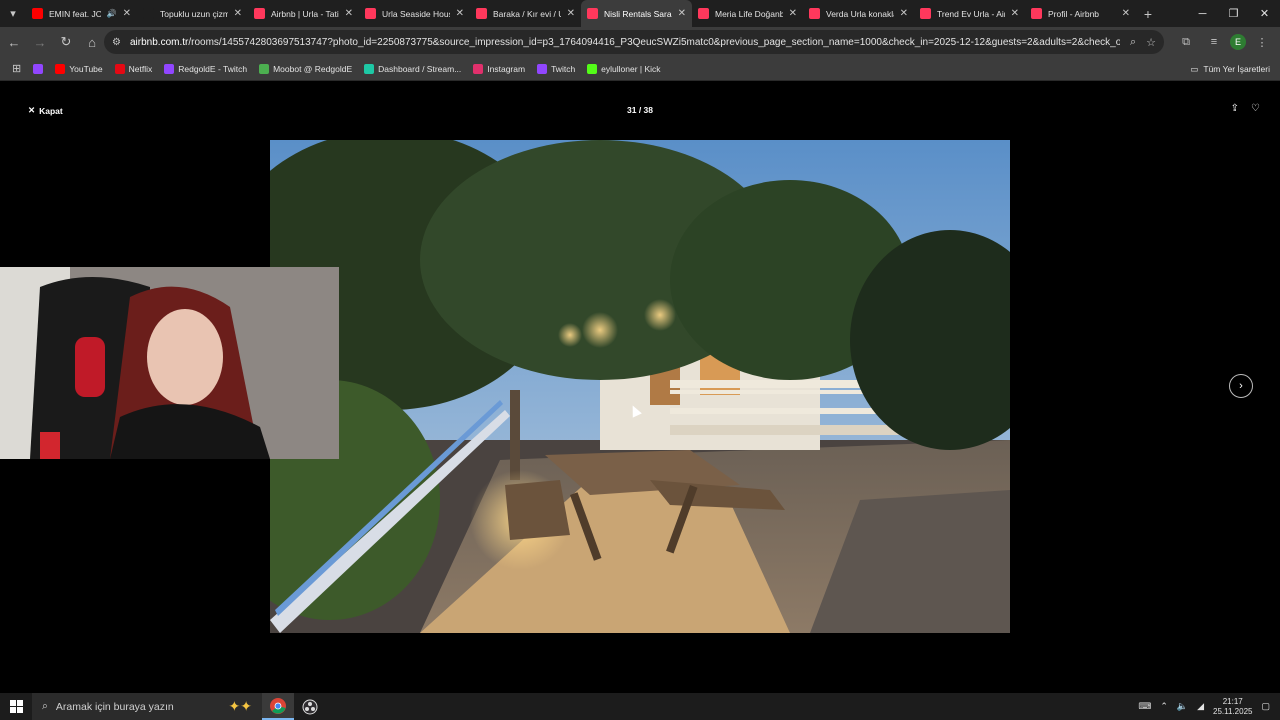 Image resolution: width=1280 pixels, height=720 pixels. I want to click on tab-title: Airbnb | Urla - Tatil, so click(305, 13).